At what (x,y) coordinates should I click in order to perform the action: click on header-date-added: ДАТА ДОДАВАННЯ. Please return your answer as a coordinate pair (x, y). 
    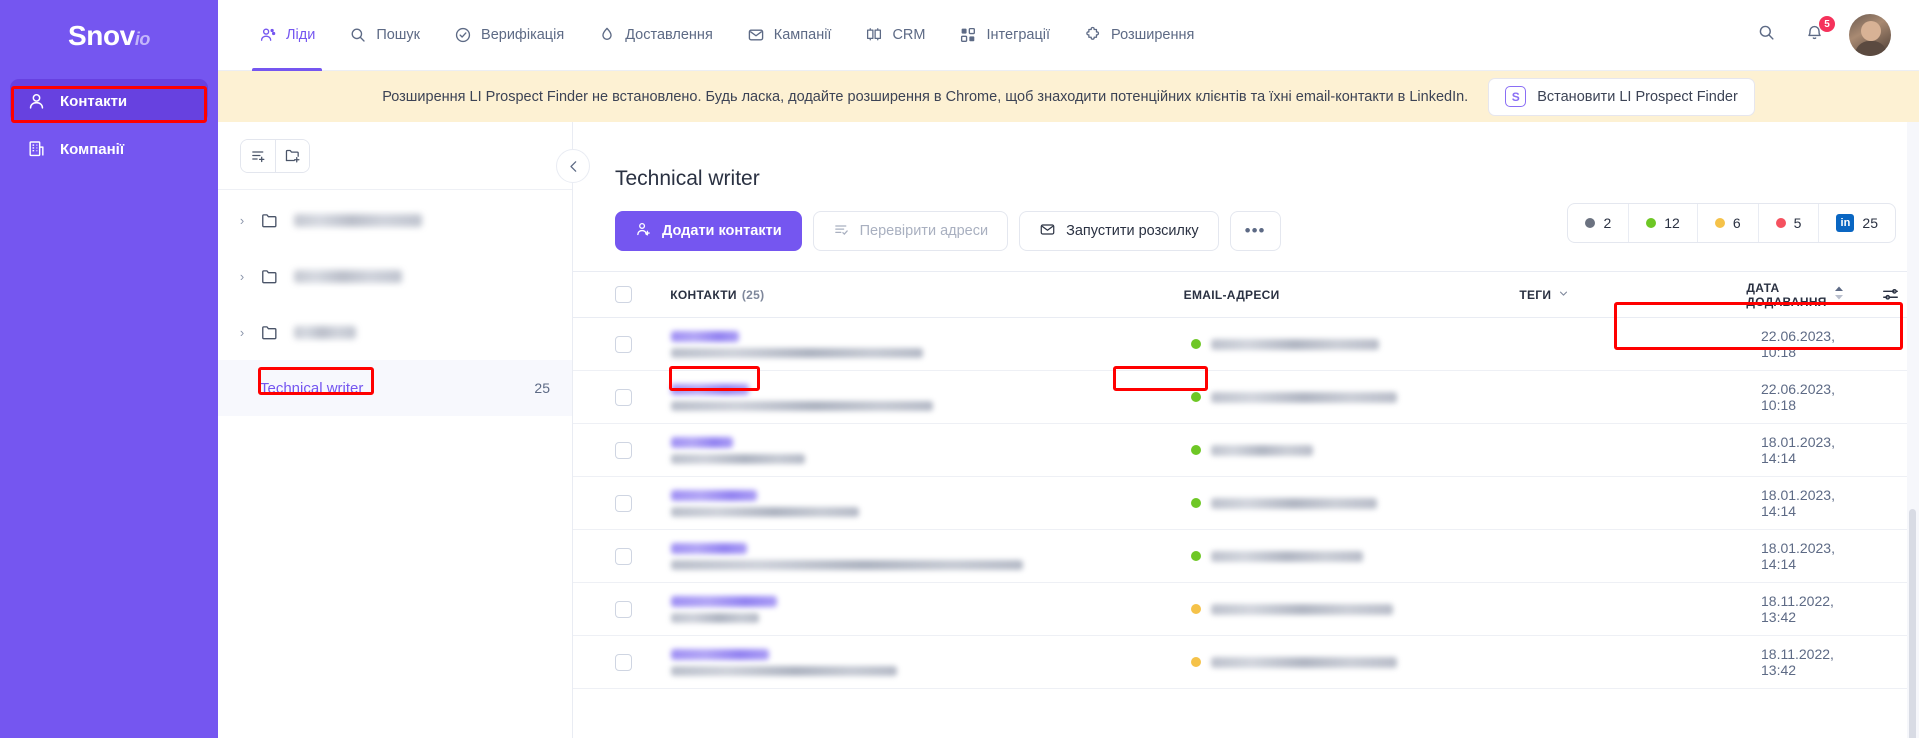
    Looking at the image, I should click on (1803, 295).